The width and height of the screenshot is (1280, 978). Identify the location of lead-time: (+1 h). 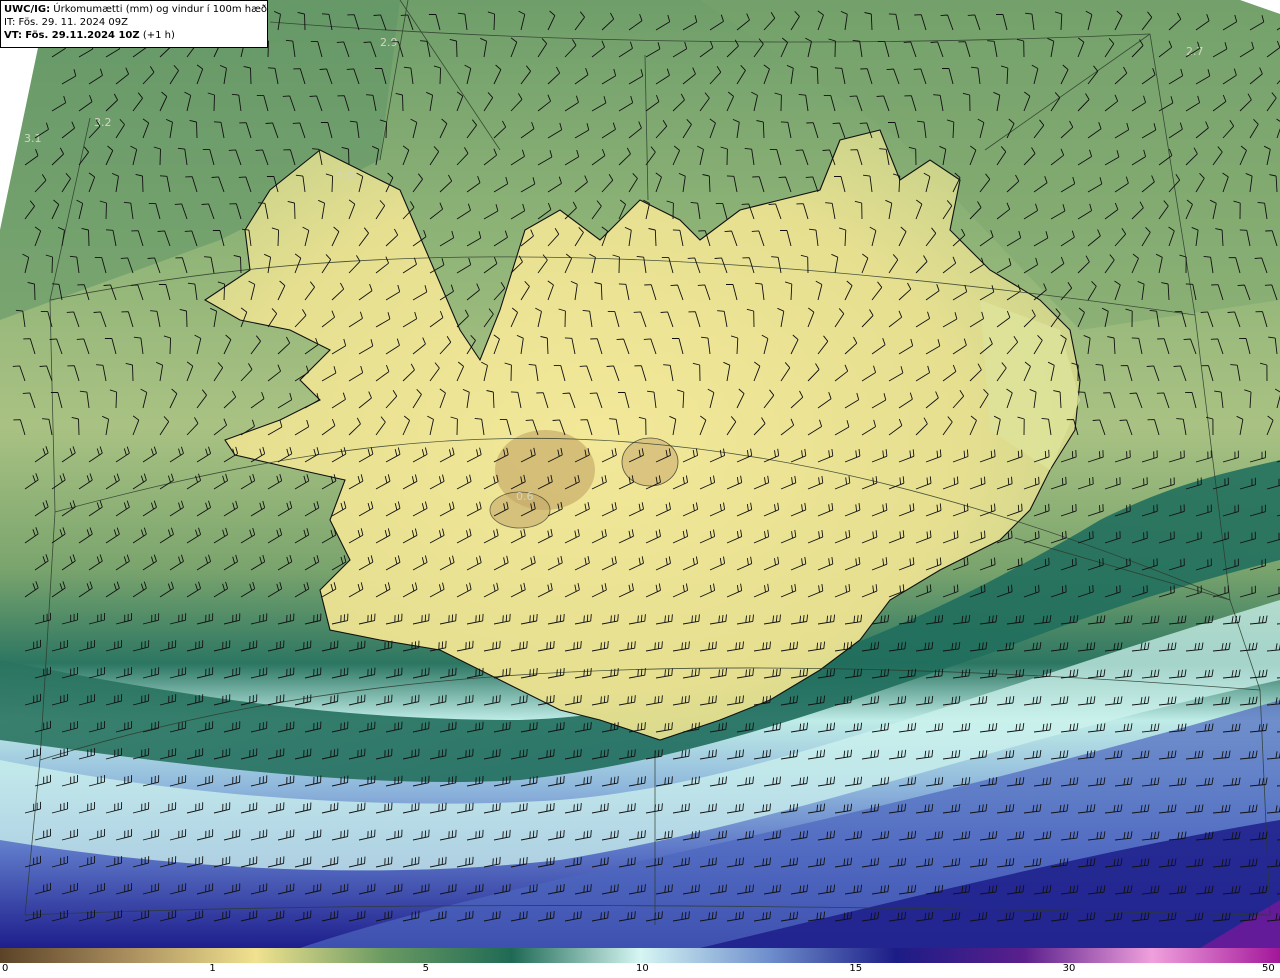
(158, 35).